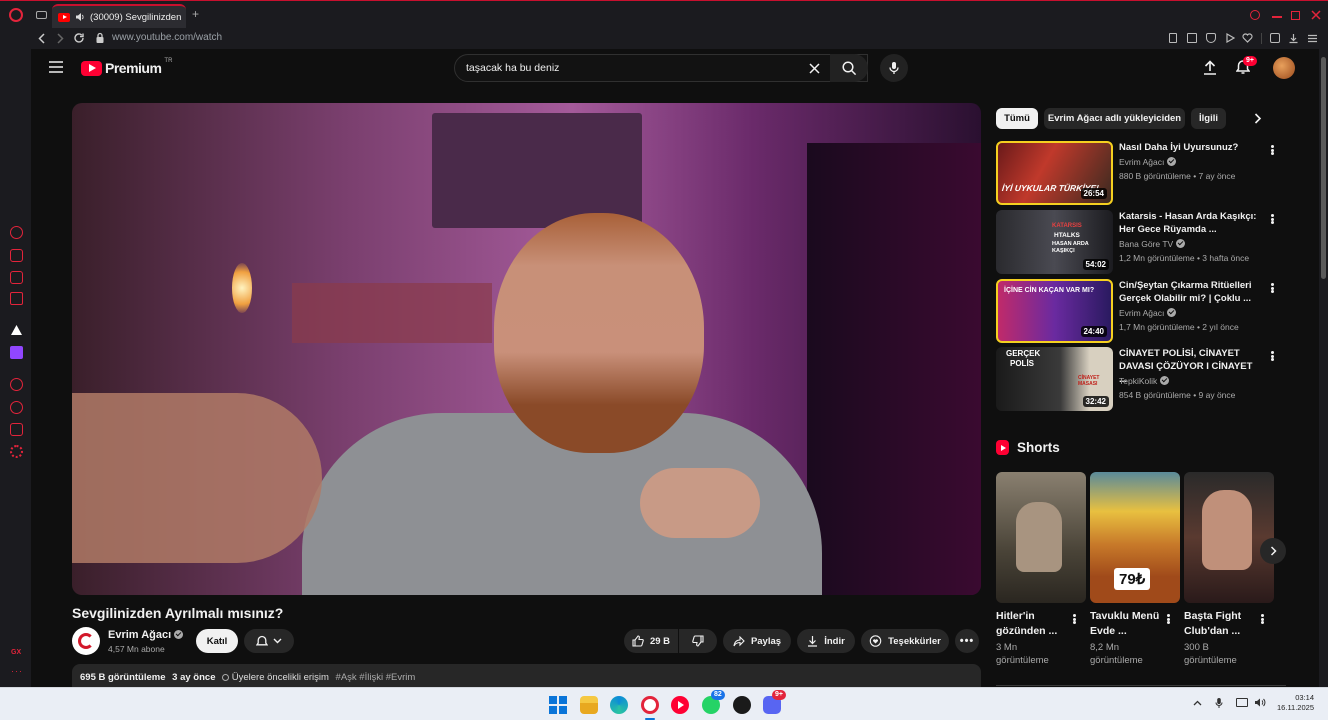  What do you see at coordinates (1294, 703) in the screenshot?
I see `clock: 03:14 16.11.2025` at bounding box center [1294, 703].